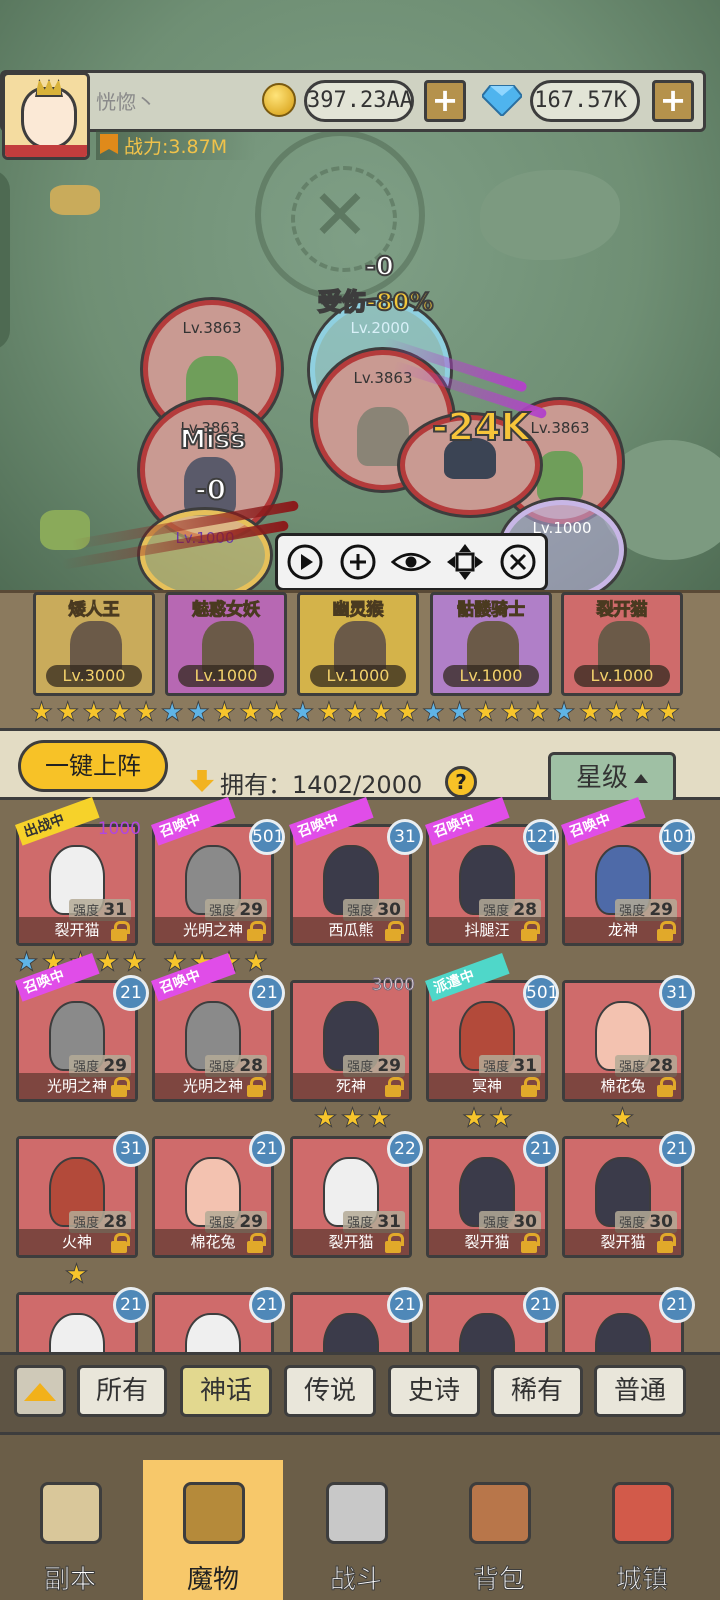 The image size is (720, 1600). Describe the element at coordinates (94, 610) in the screenshot. I see `lineup-monster-name: 矮人王` at that location.